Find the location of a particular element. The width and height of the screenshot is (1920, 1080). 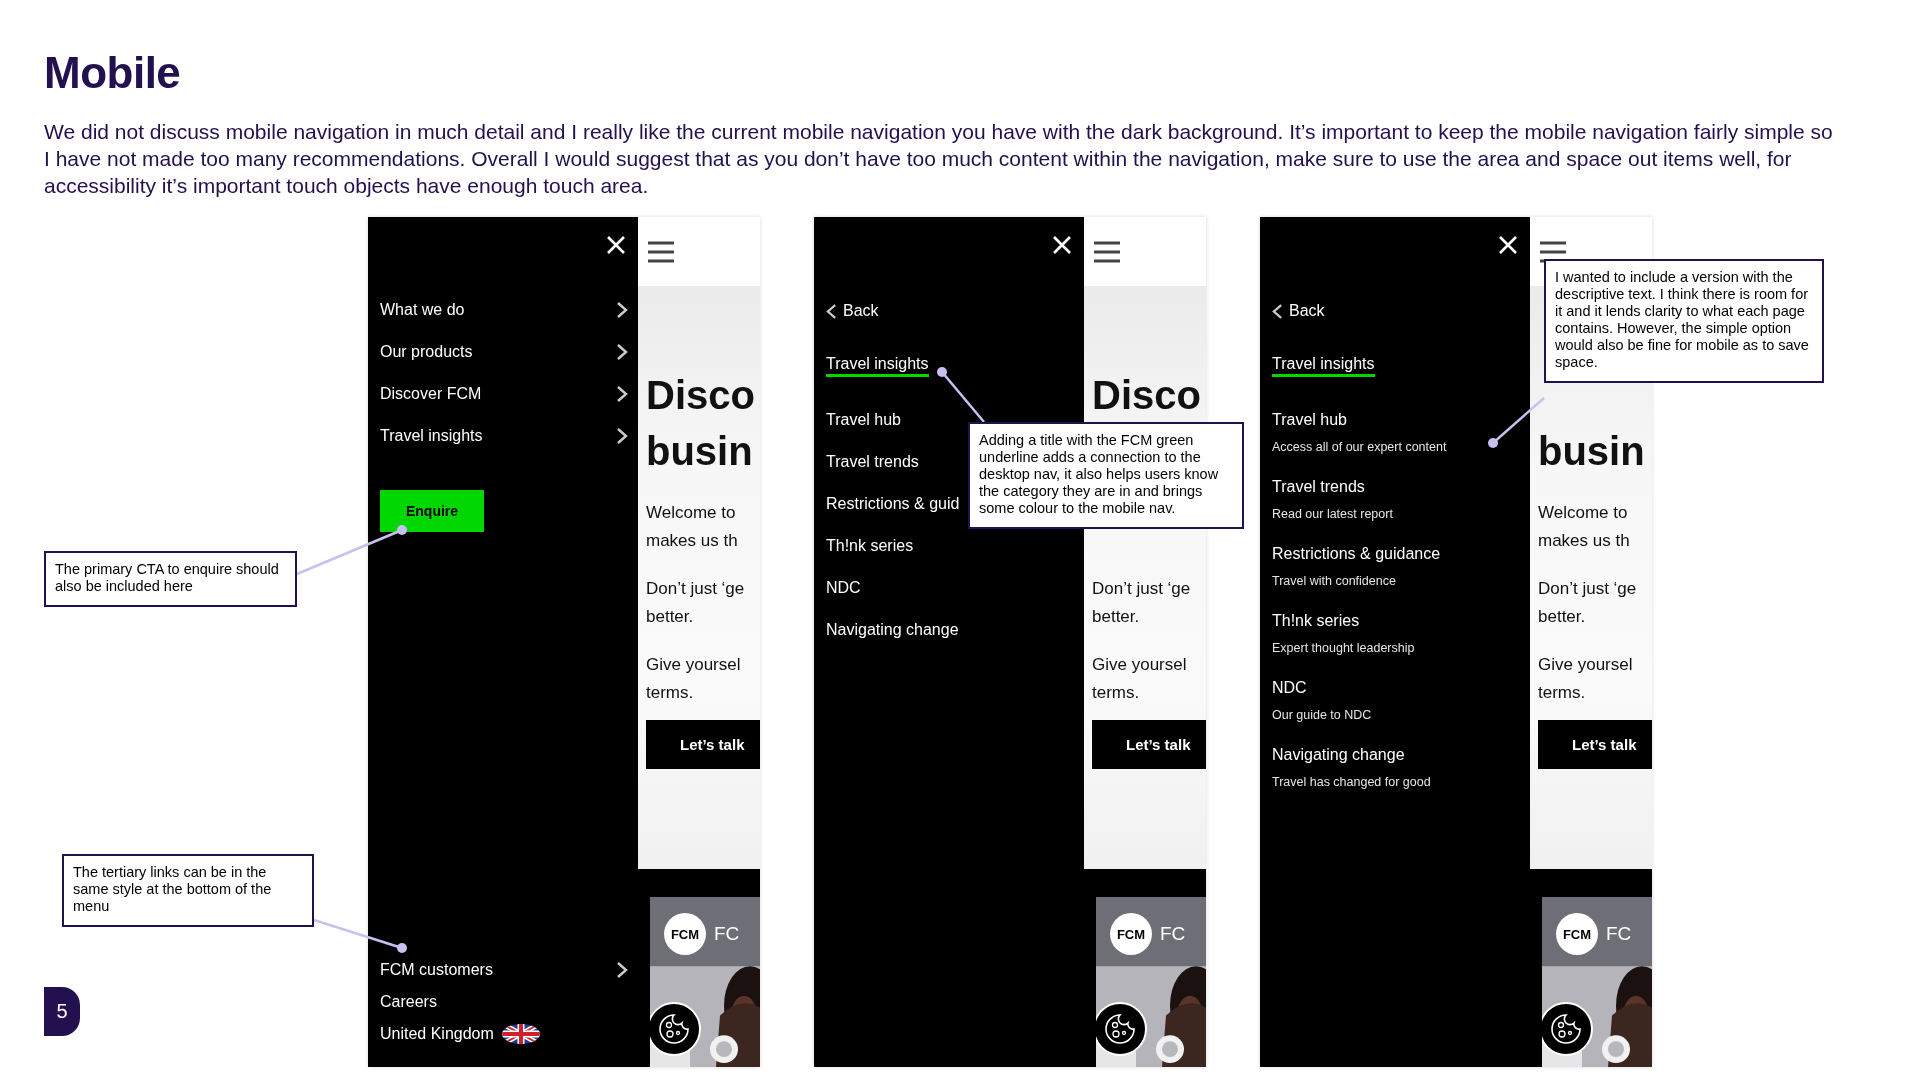

menu-item-description: Travel with confidence is located at coordinates (1334, 581).